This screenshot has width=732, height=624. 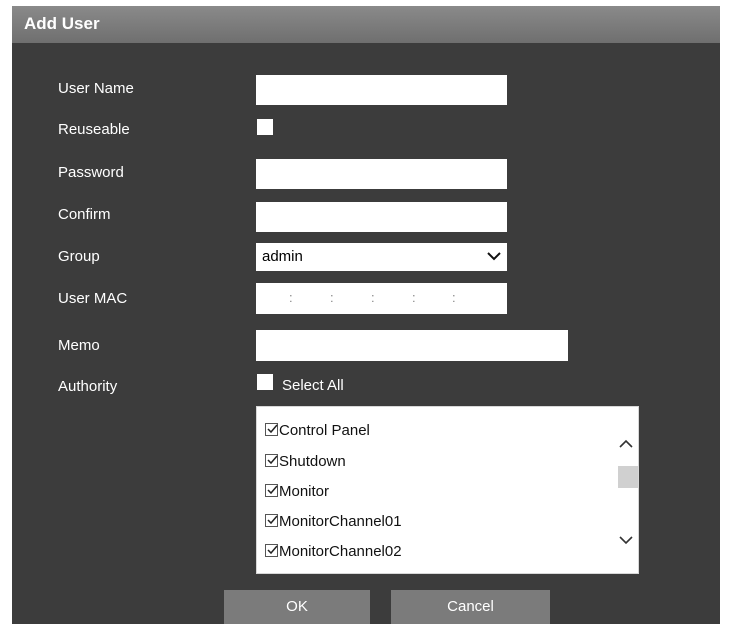 What do you see at coordinates (381, 298) in the screenshot?
I see `user-mac-input: : :` at bounding box center [381, 298].